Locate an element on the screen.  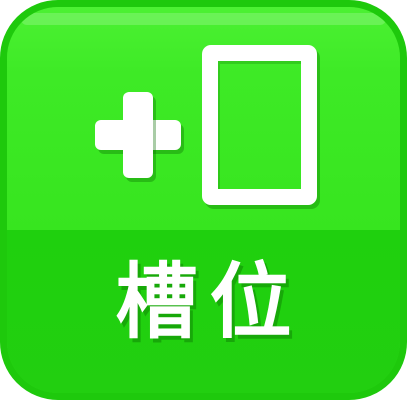
plus-icon is located at coordinates (138, 135).